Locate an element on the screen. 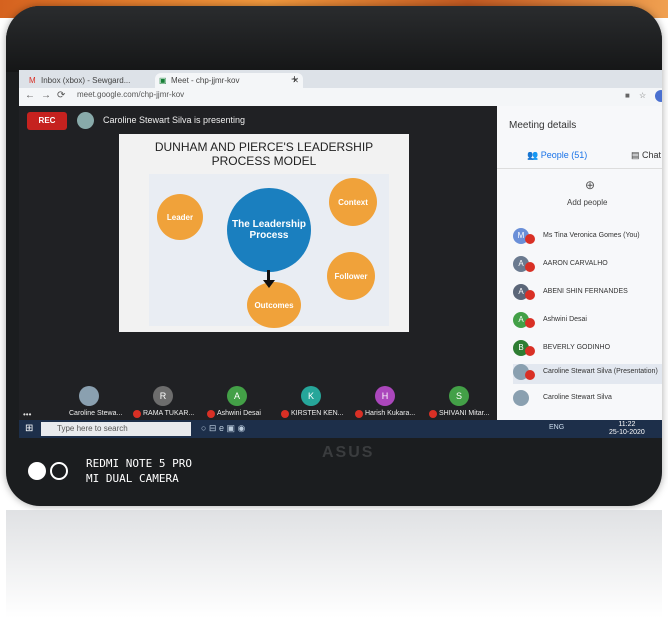 The height and width of the screenshot is (637, 668). meet-icon: ▣ is located at coordinates (163, 80).